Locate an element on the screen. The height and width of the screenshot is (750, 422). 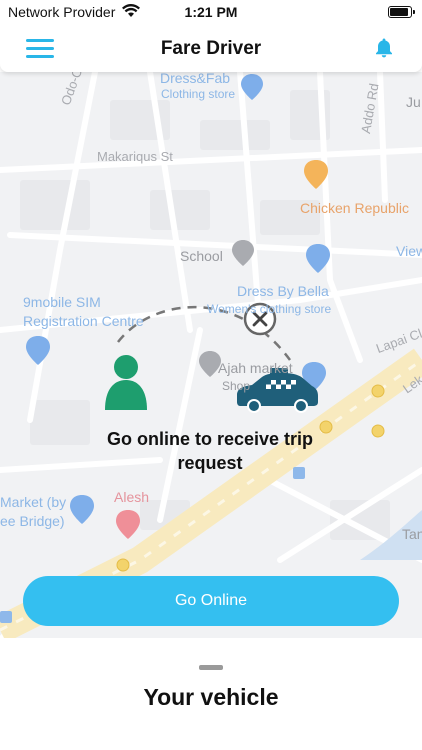
map-label-chicken-republic: Chicken Republic is located at coordinates (354, 208).